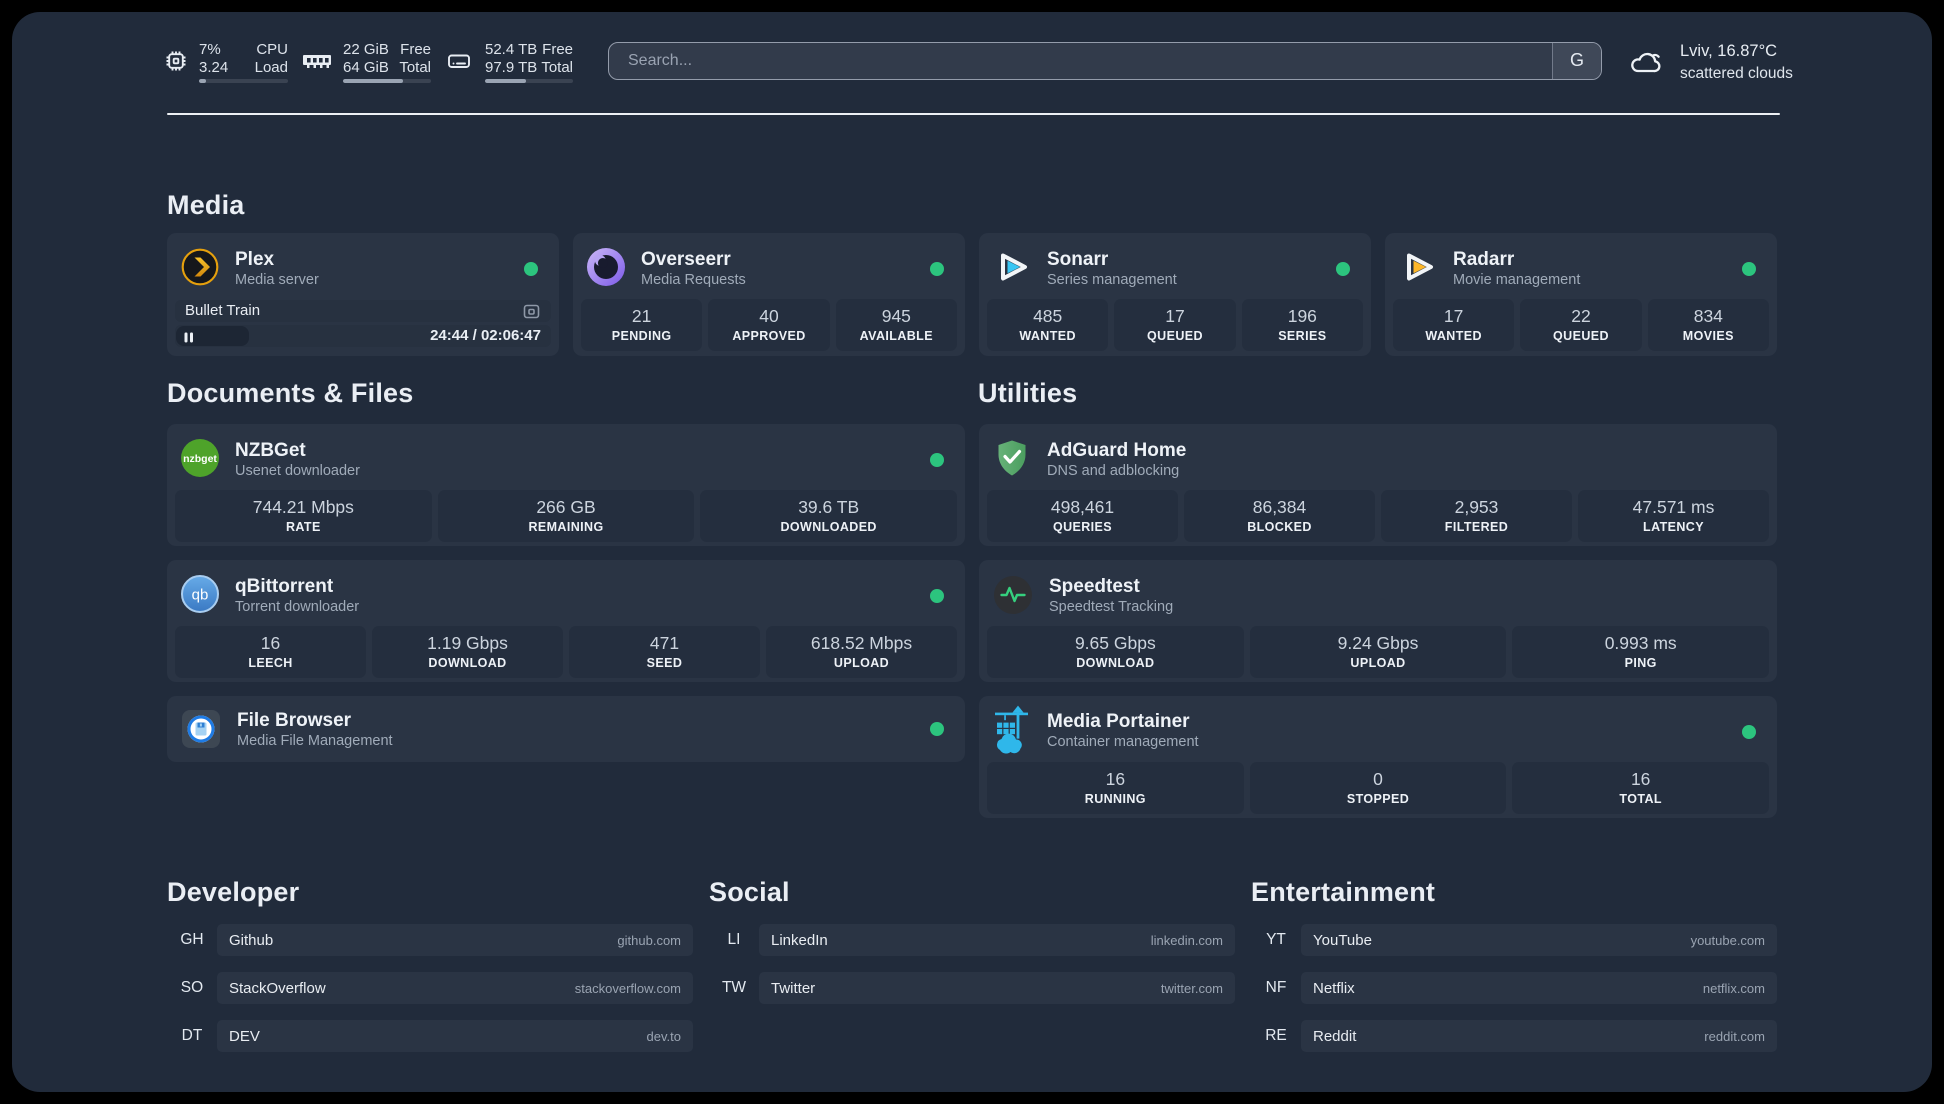 The width and height of the screenshot is (1944, 1104). What do you see at coordinates (200, 459) in the screenshot?
I see `svg-text: nzbget` at bounding box center [200, 459].